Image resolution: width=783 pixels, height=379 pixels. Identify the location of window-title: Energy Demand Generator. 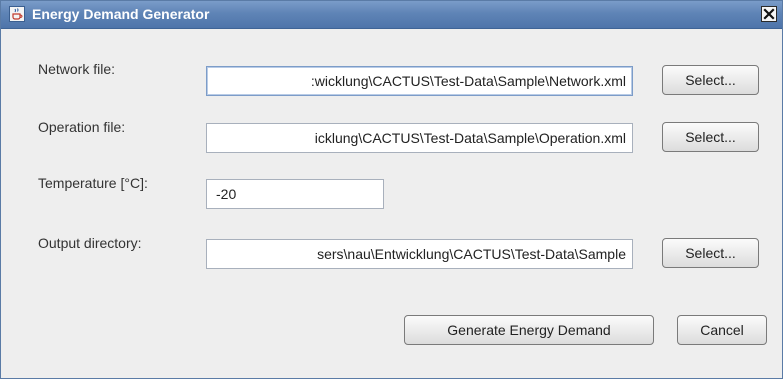
(121, 14).